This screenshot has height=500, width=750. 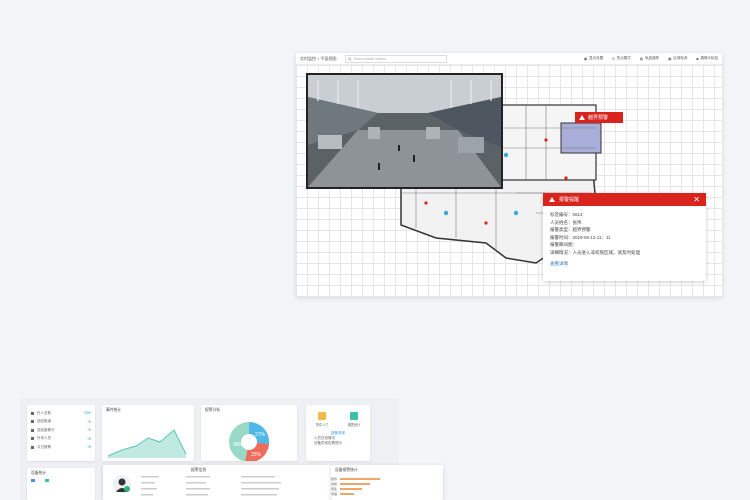 What do you see at coordinates (354, 416) in the screenshot?
I see `report-icon` at bounding box center [354, 416].